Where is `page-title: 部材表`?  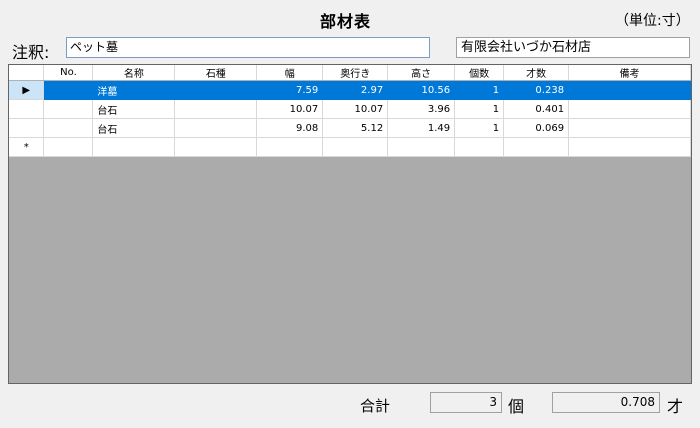 page-title: 部材表 is located at coordinates (346, 21).